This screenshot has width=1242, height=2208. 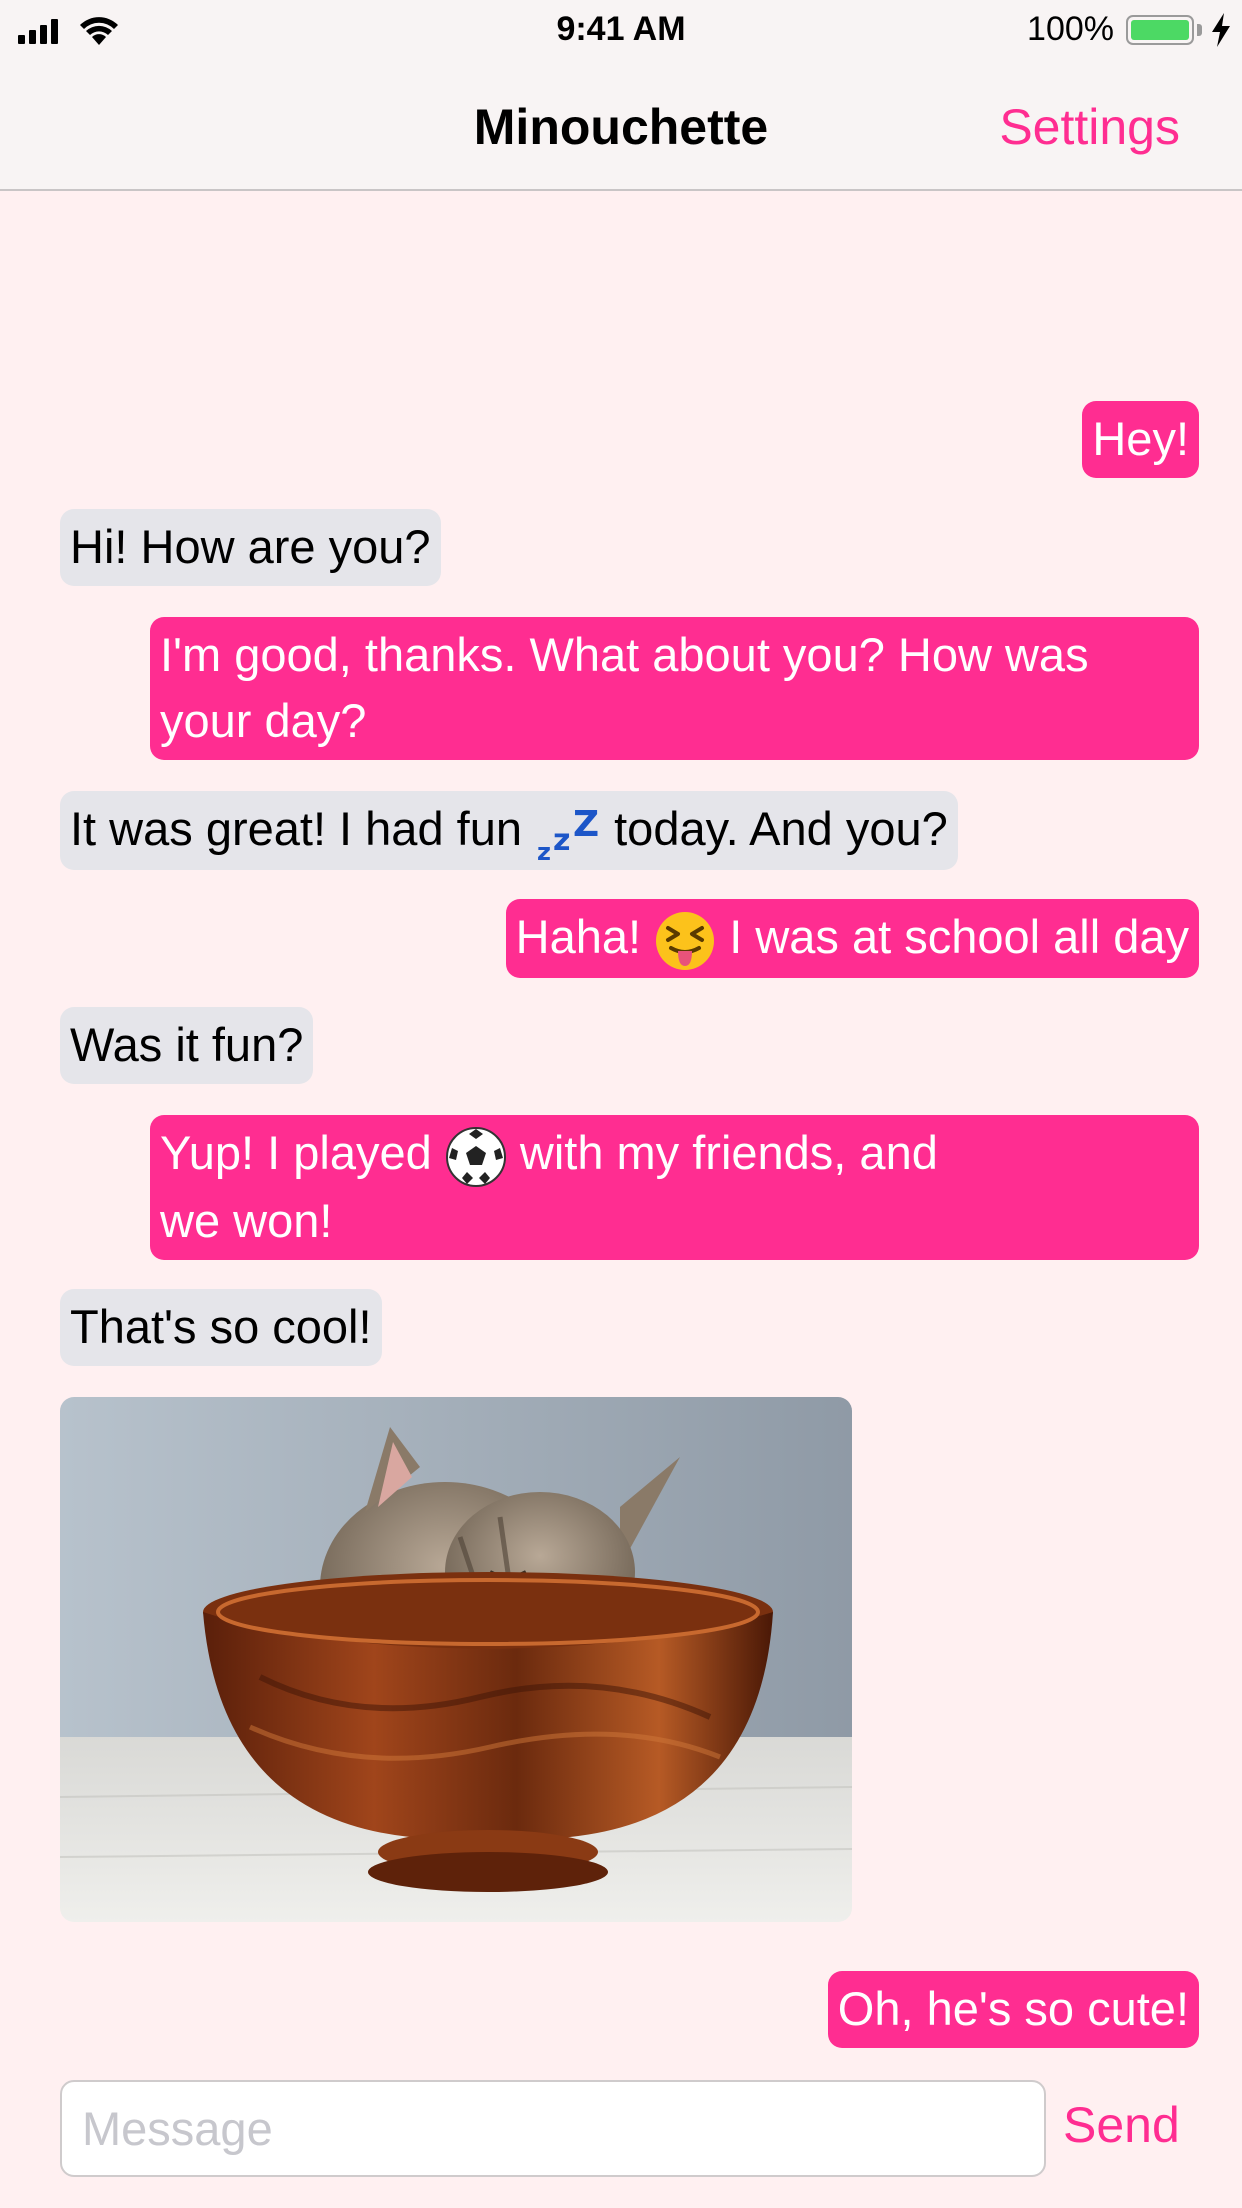 I want to click on navigation-bar: Minouchette Settings, so click(x=621, y=126).